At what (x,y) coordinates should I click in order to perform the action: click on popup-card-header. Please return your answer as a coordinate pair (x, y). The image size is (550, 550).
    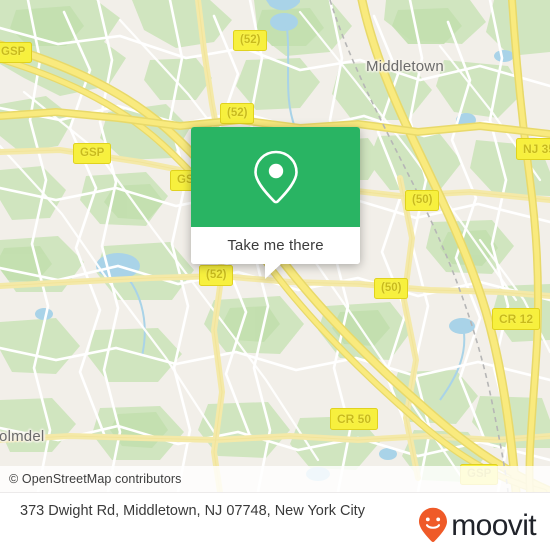
    Looking at the image, I should click on (275, 177).